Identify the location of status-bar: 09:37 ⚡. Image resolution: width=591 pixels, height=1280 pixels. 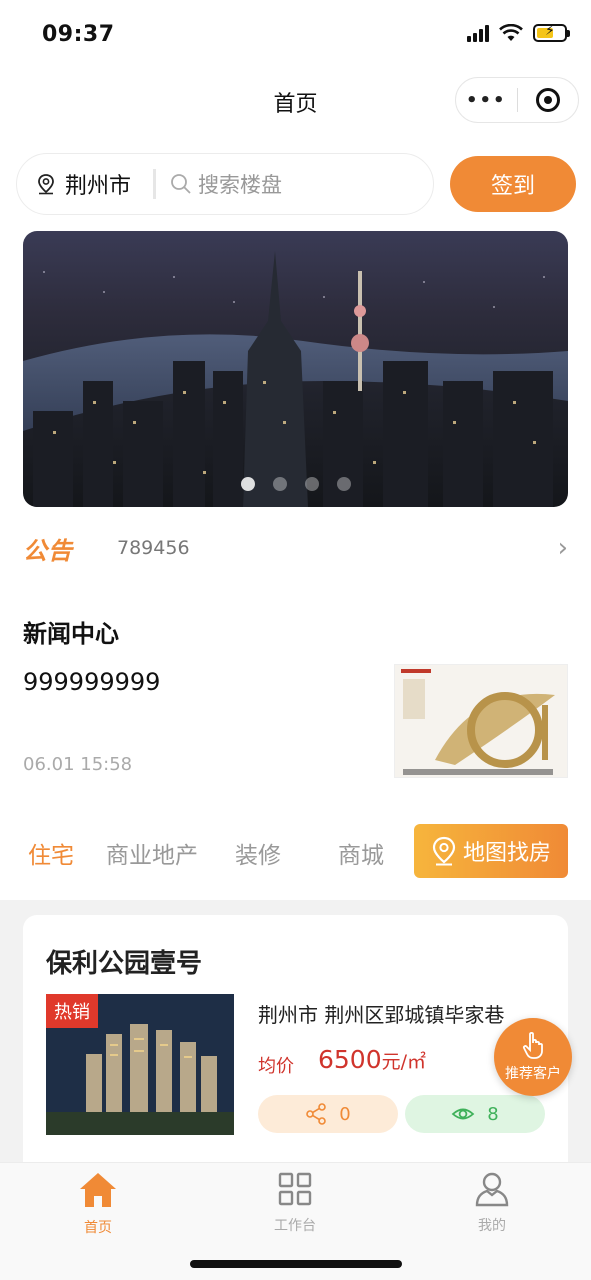
(295, 35).